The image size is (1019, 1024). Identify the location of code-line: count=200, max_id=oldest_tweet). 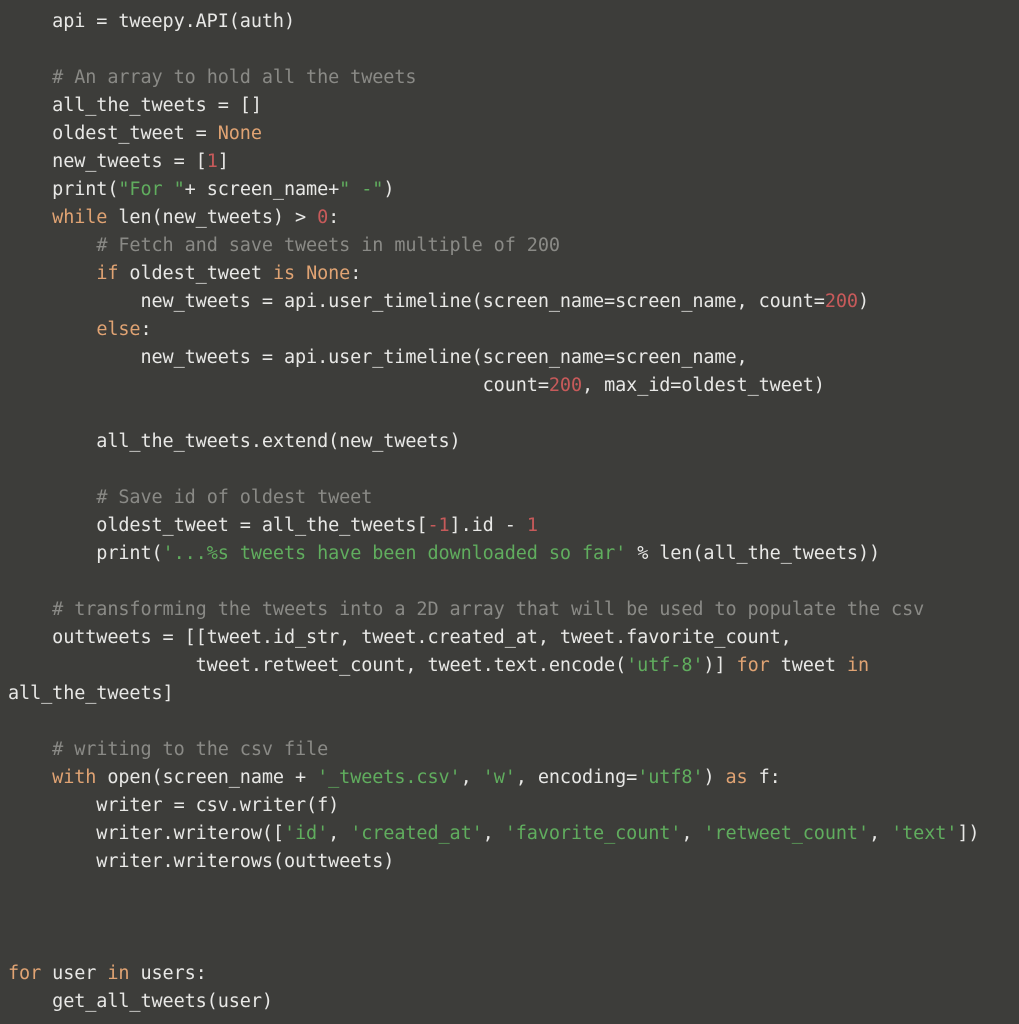
(509, 386).